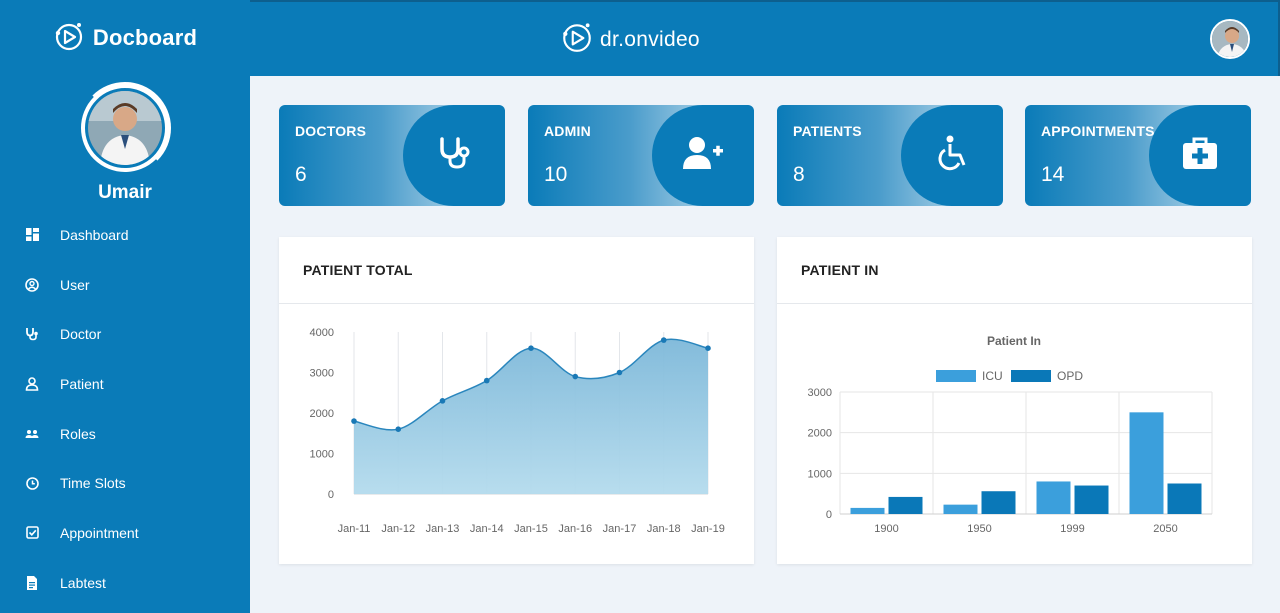 This screenshot has height=613, width=1280. I want to click on sidebar-item-patient: Patient, so click(125, 384).